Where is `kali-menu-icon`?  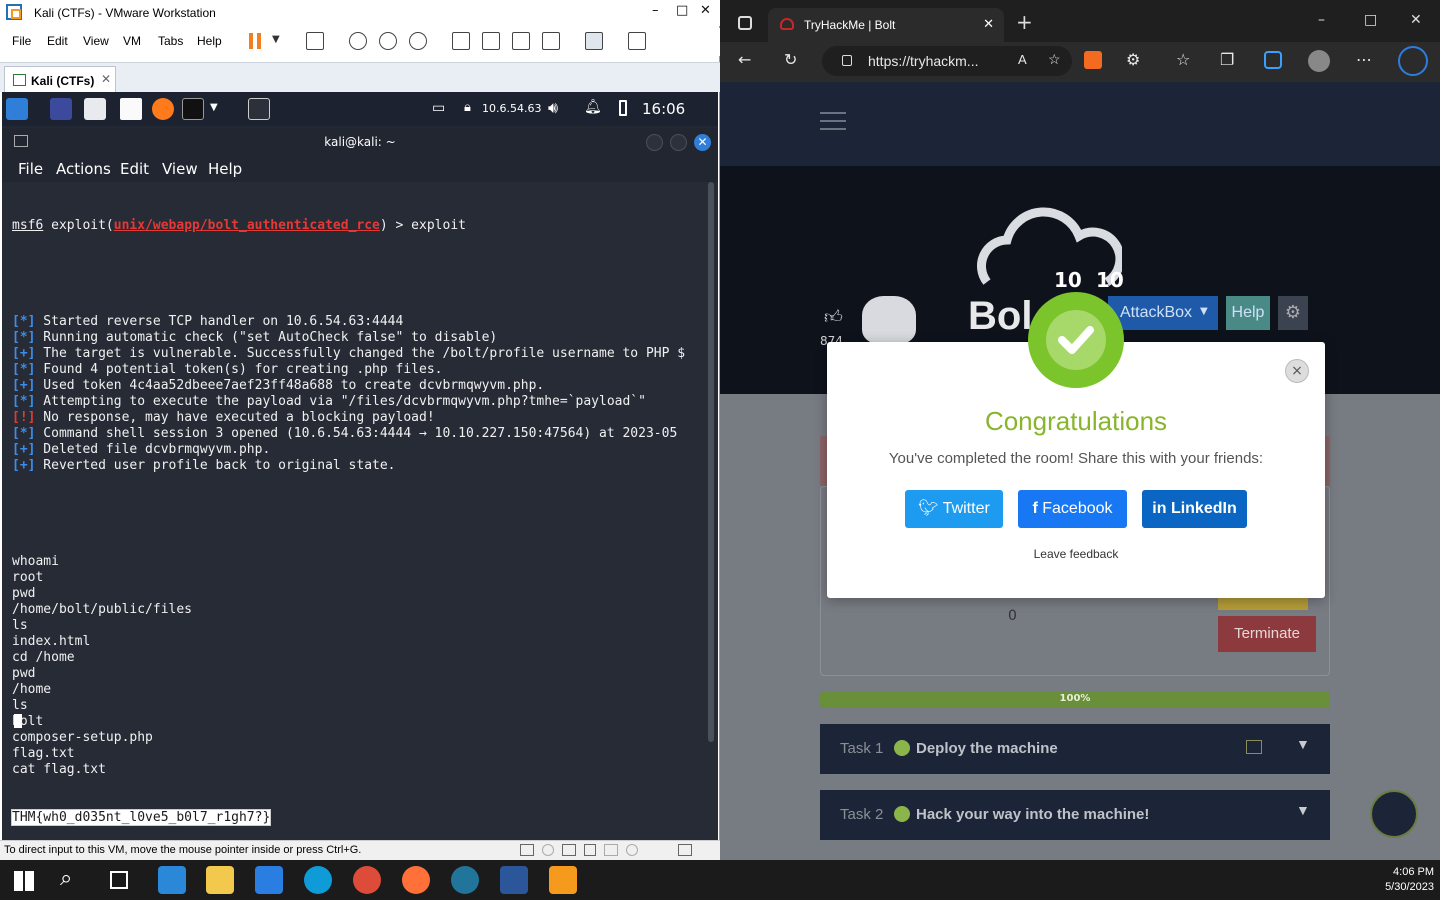 kali-menu-icon is located at coordinates (17, 109).